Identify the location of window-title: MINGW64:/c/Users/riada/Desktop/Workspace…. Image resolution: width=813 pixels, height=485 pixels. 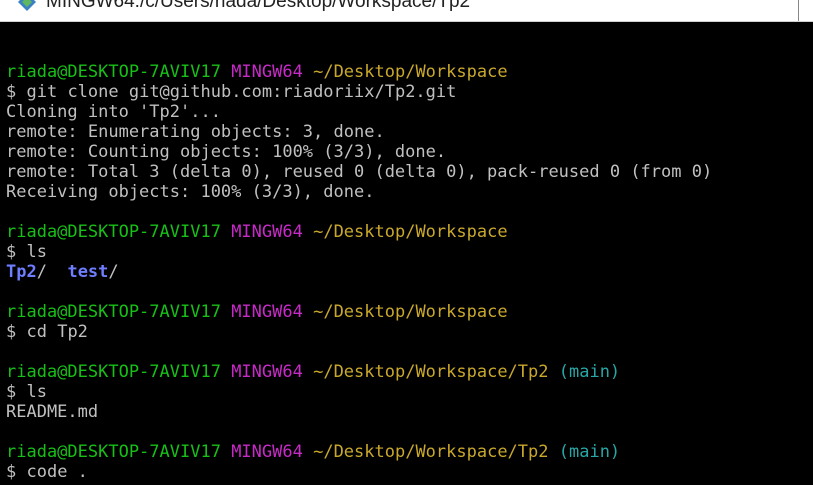
(258, 6).